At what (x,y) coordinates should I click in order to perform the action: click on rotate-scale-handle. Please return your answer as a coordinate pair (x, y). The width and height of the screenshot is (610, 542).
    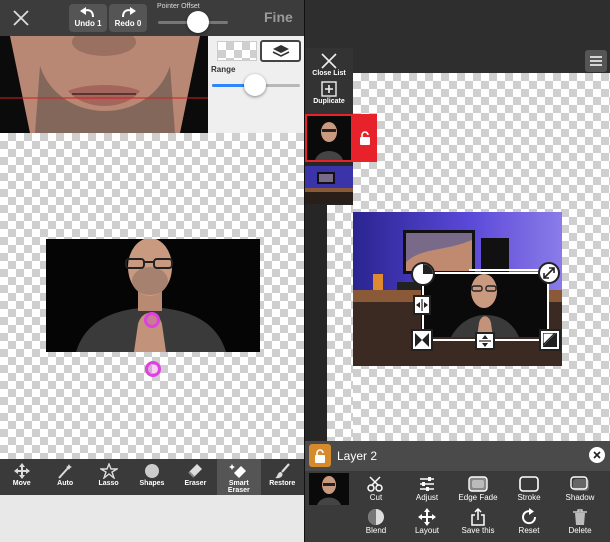
    Looking at the image, I should click on (549, 273).